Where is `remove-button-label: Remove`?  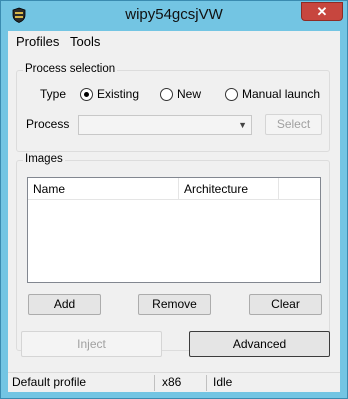 remove-button-label: Remove is located at coordinates (174, 304).